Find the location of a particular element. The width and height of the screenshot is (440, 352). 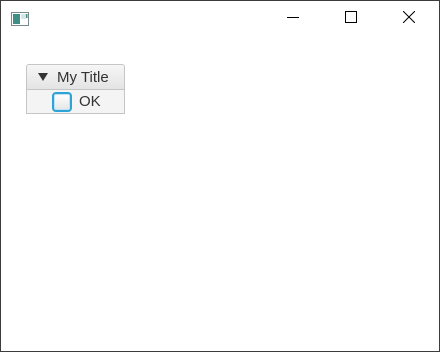

app-icon is located at coordinates (20, 19).